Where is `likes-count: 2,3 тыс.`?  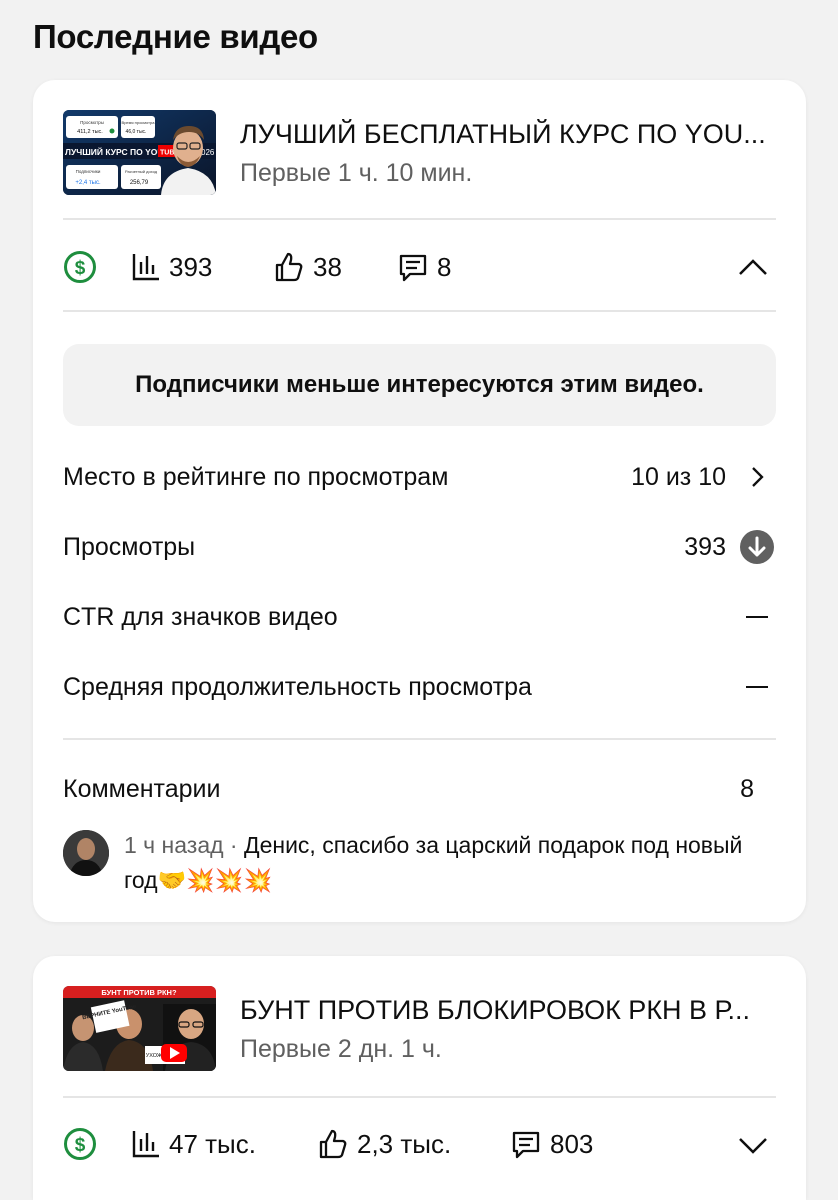 likes-count: 2,3 тыс. is located at coordinates (404, 1143).